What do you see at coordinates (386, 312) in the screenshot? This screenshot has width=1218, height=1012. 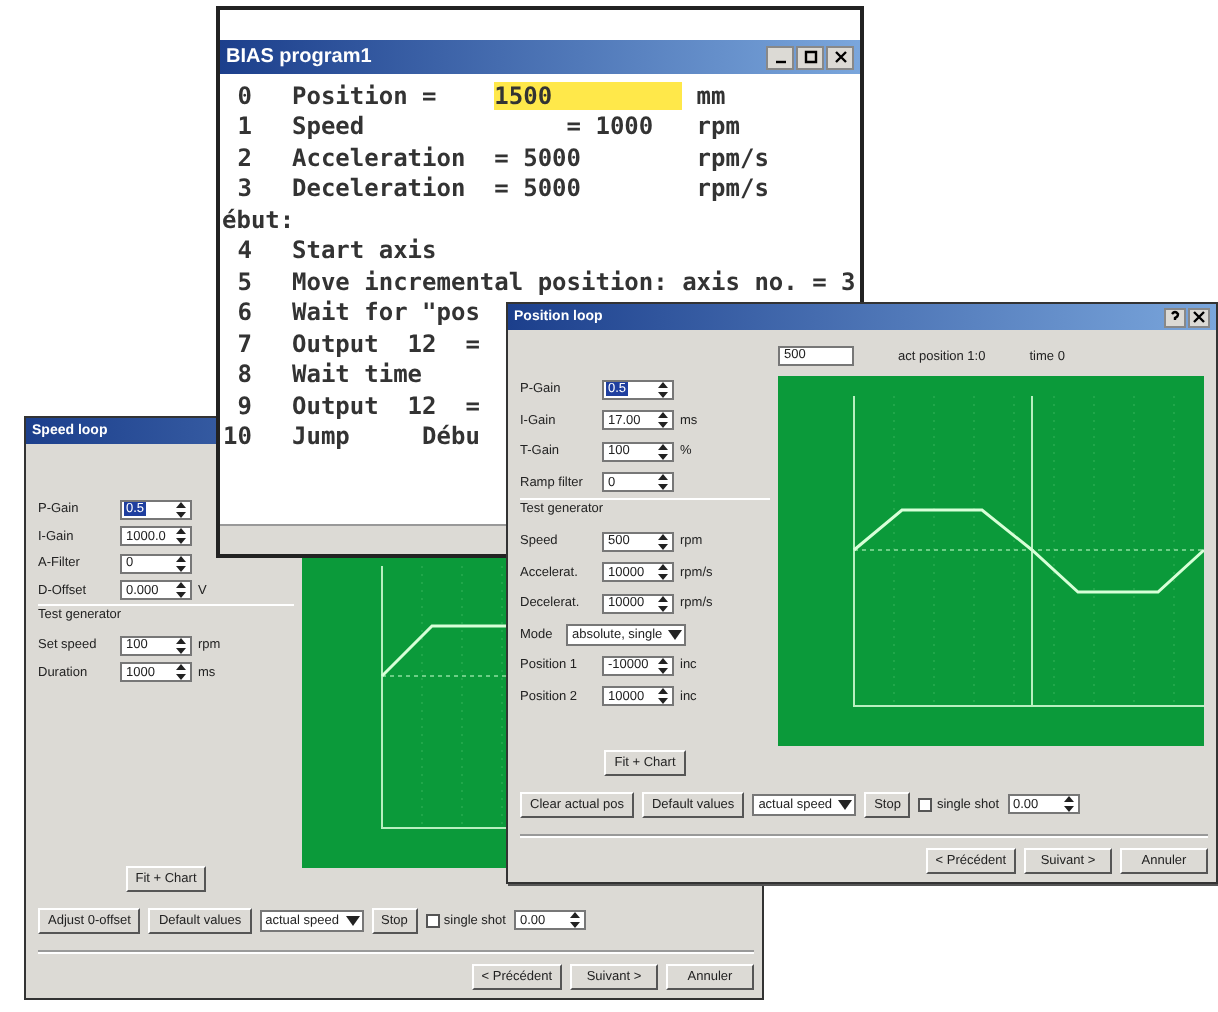 I see `code-text: Wait for "pos` at bounding box center [386, 312].